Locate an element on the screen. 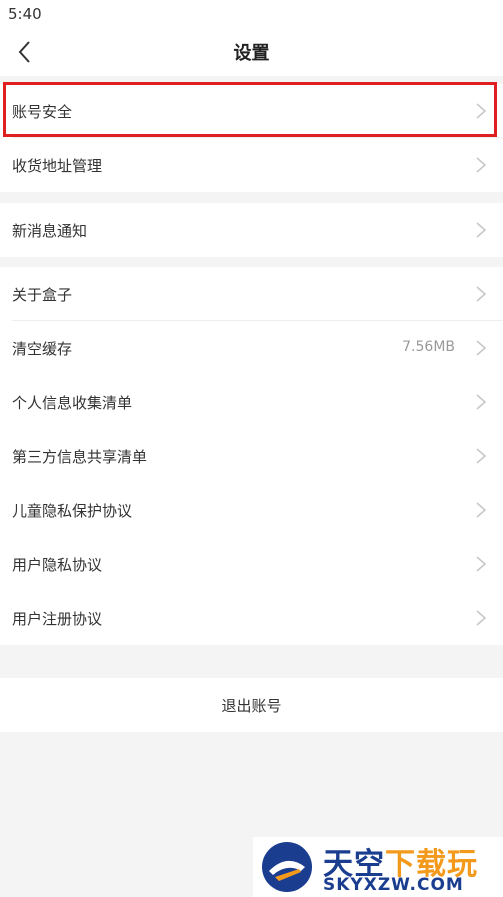 This screenshot has height=897, width=503. page-title: 设置 is located at coordinates (251, 53).